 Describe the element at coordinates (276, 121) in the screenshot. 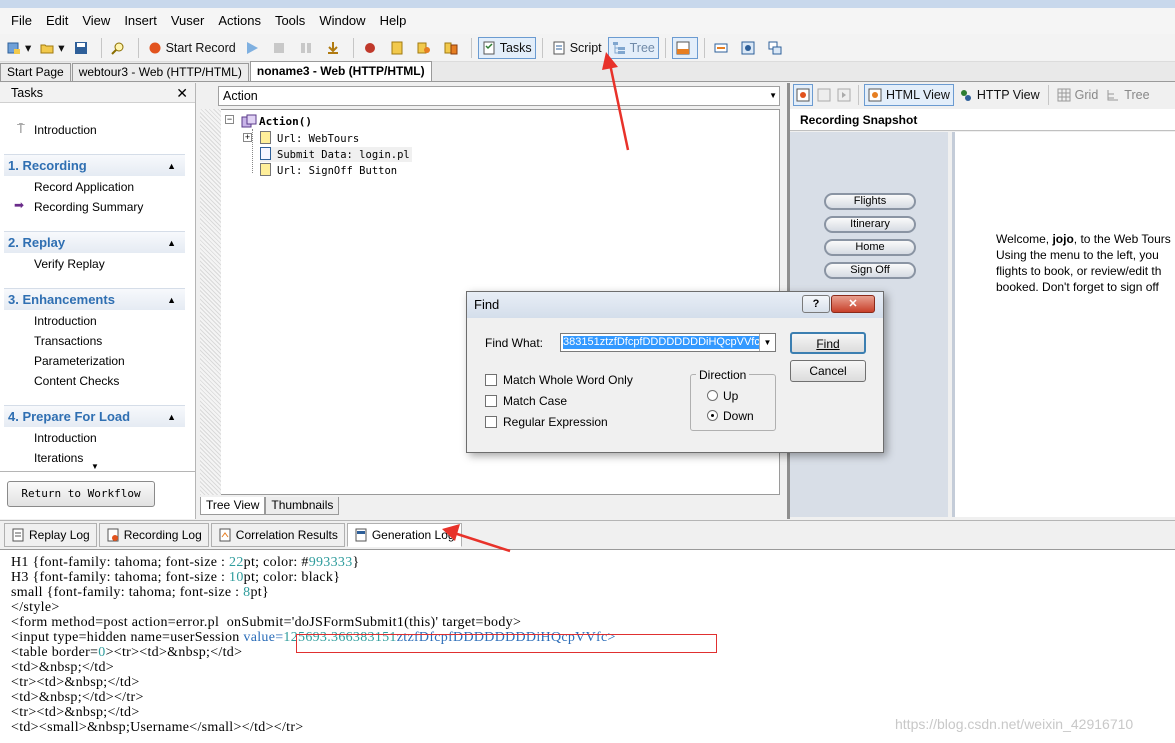

I see `tree-node-action: Action()` at that location.